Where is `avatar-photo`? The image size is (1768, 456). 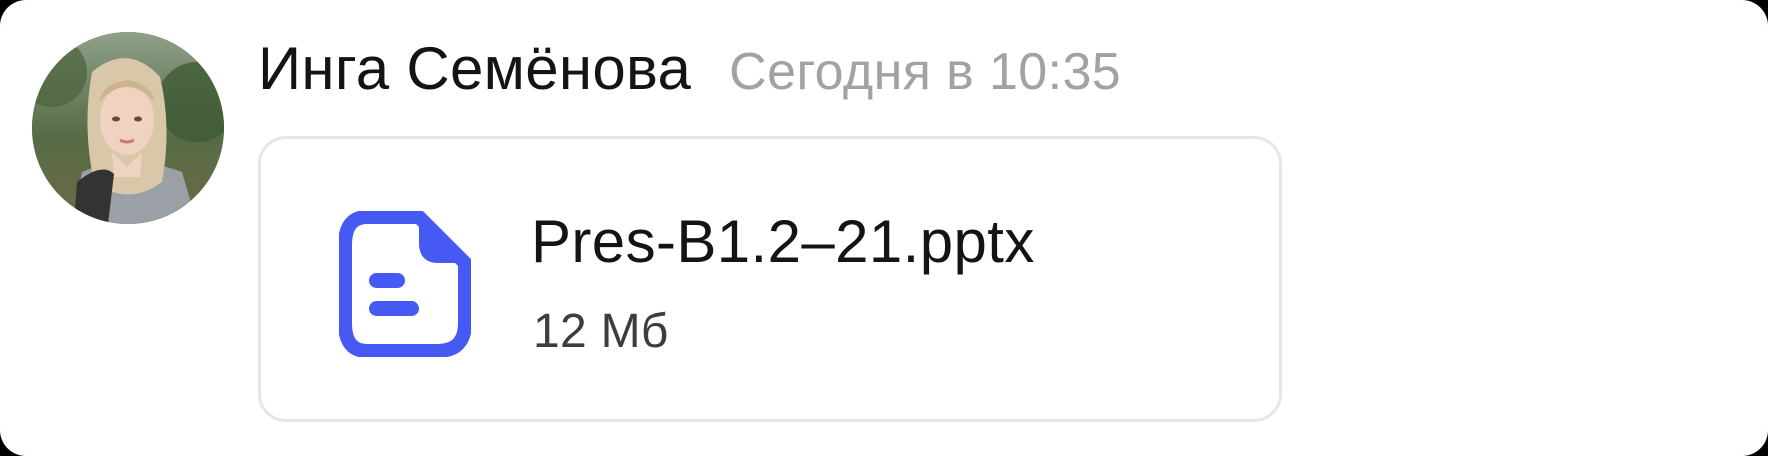
avatar-photo is located at coordinates (128, 128).